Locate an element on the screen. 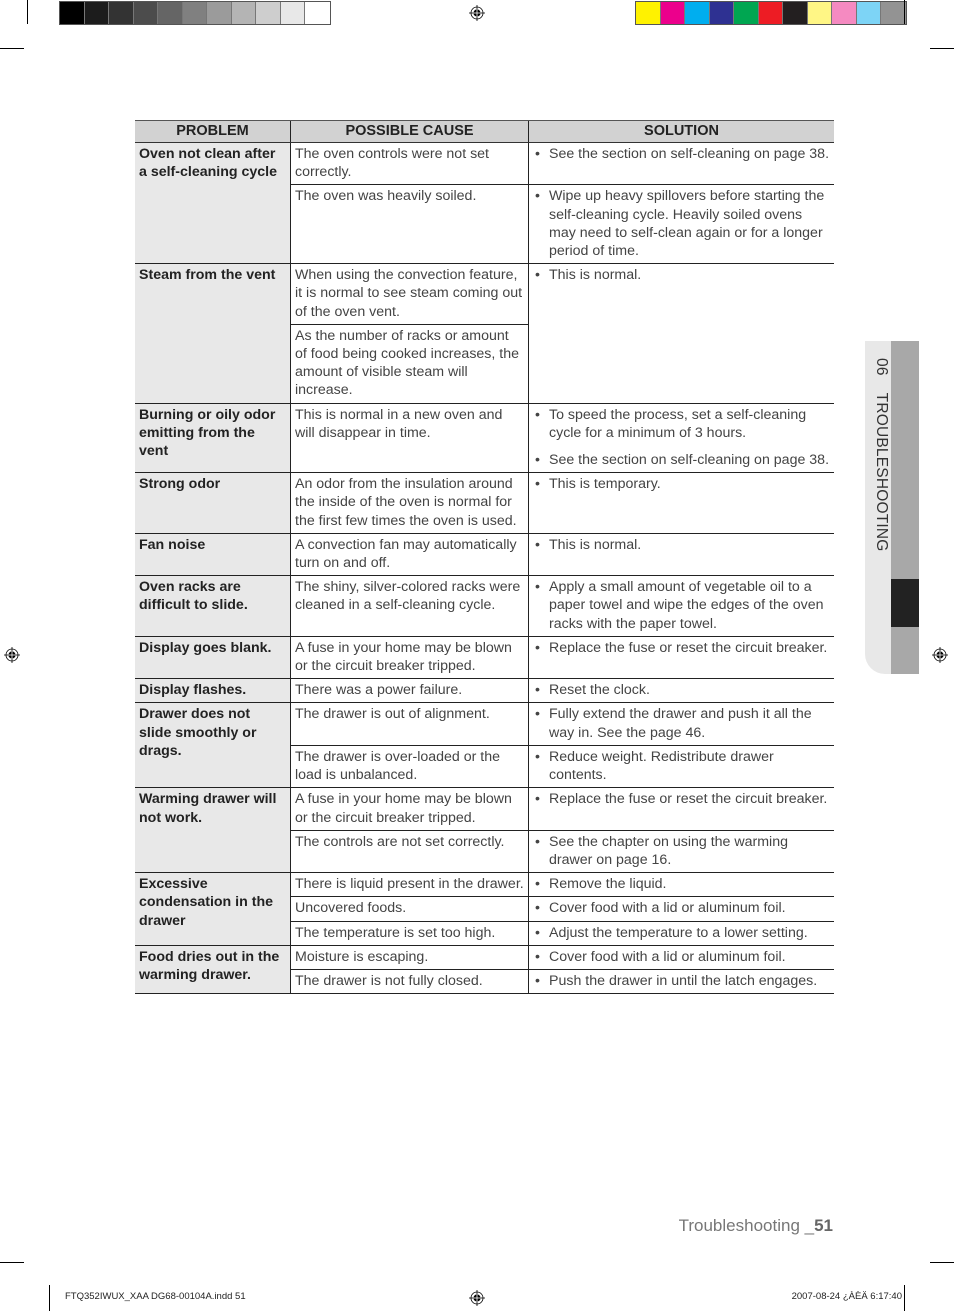 This screenshot has height=1311, width=954. solution-item: • This is normal. is located at coordinates (681, 275).